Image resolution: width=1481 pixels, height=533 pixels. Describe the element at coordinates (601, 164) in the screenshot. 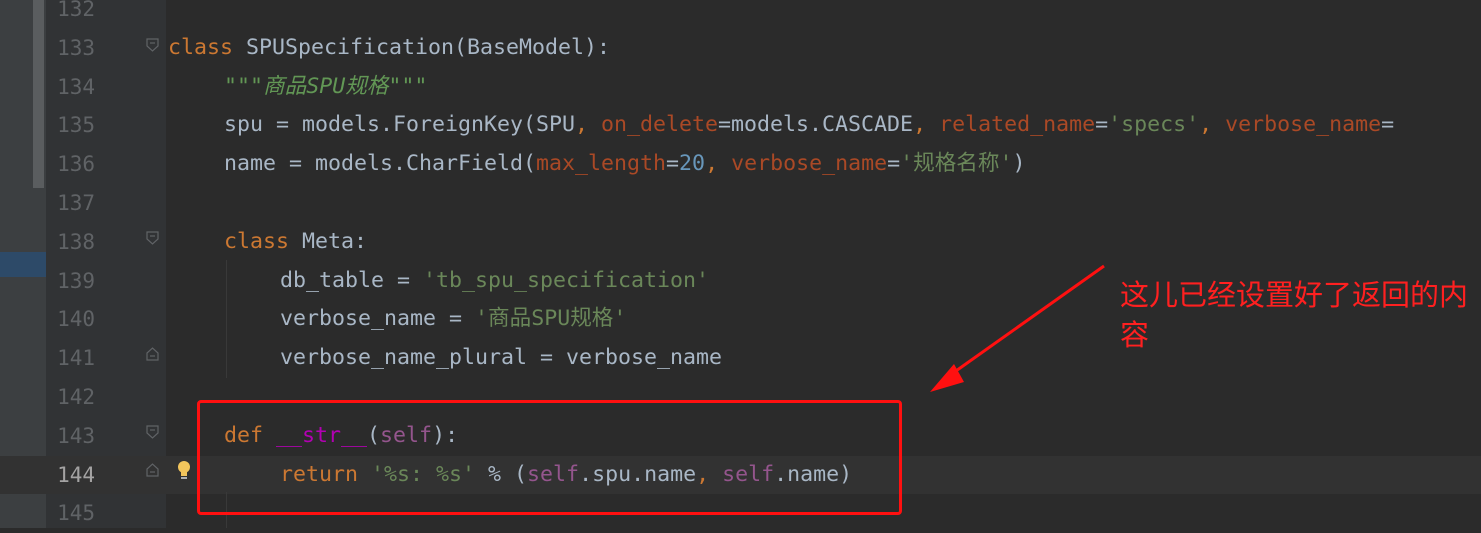

I see `code-token: max_length` at that location.